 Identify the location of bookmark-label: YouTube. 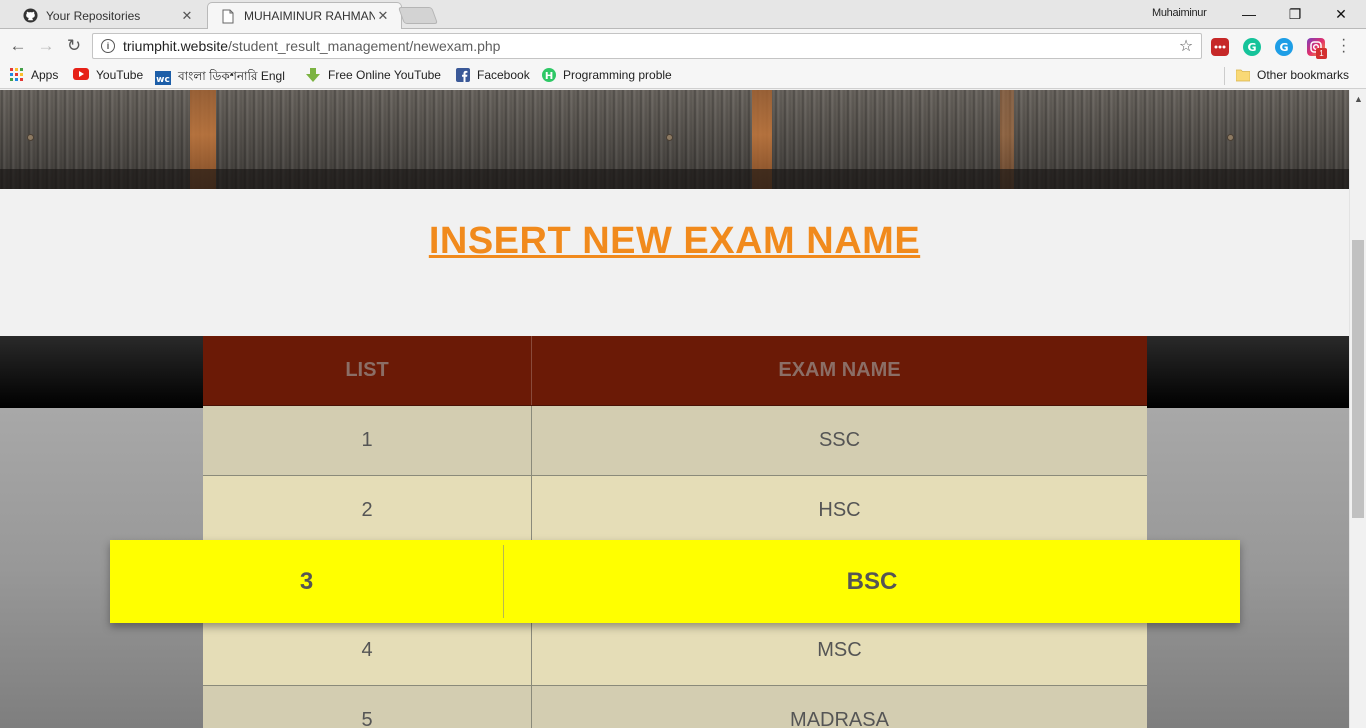
(120, 75).